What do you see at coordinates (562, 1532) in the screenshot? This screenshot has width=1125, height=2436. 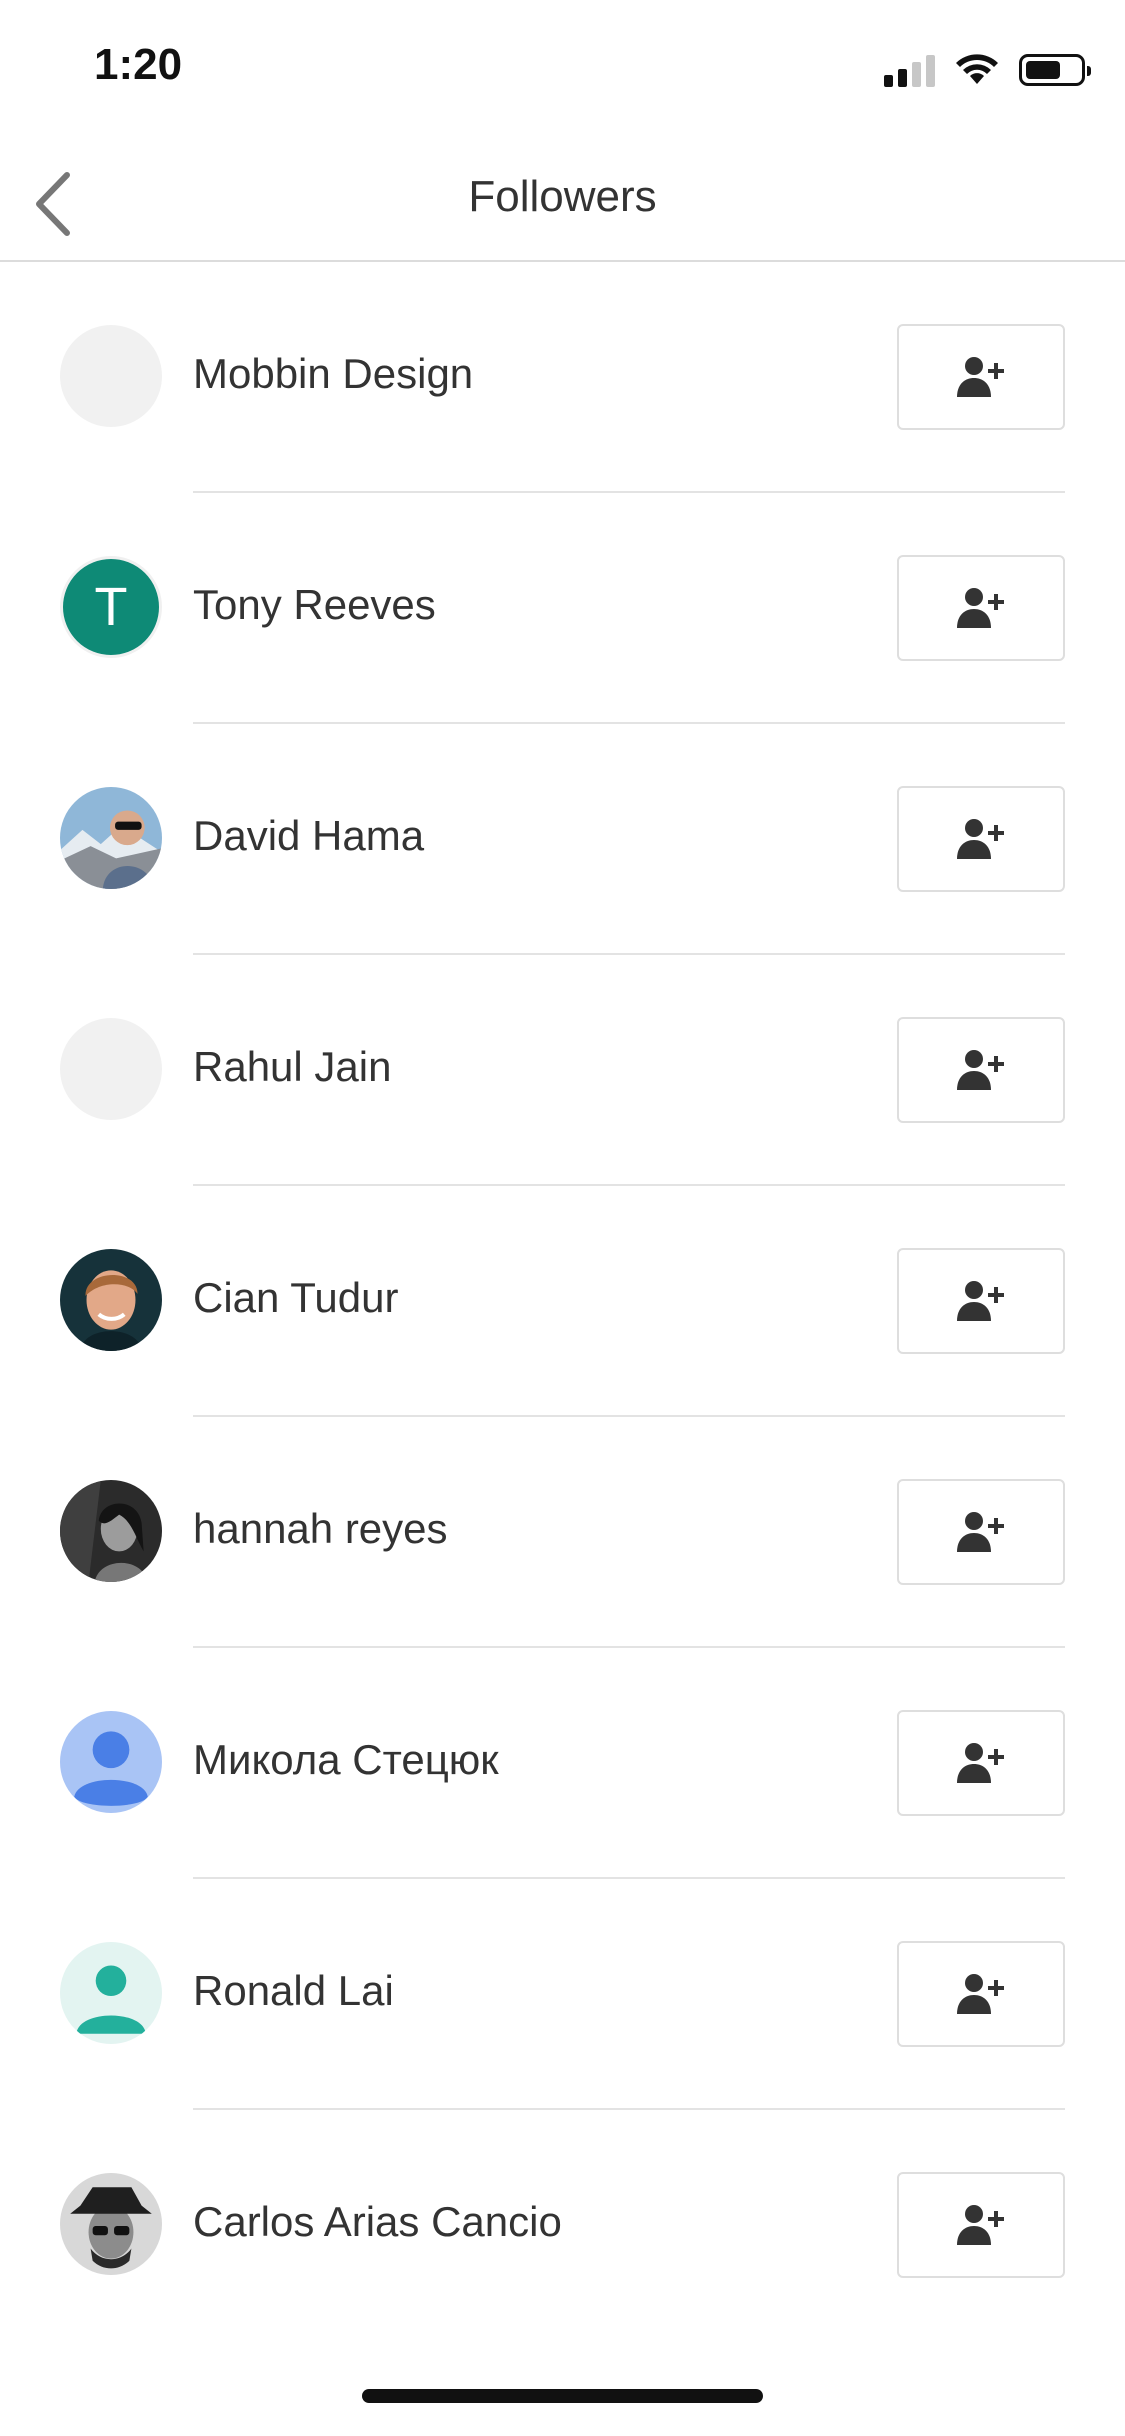 I see `follower-row: hannah reyes` at bounding box center [562, 1532].